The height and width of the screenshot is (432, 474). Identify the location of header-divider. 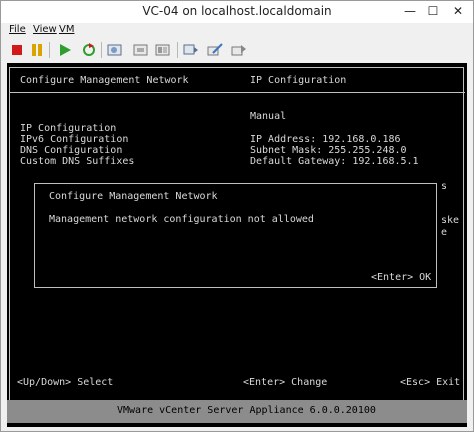
(237, 92).